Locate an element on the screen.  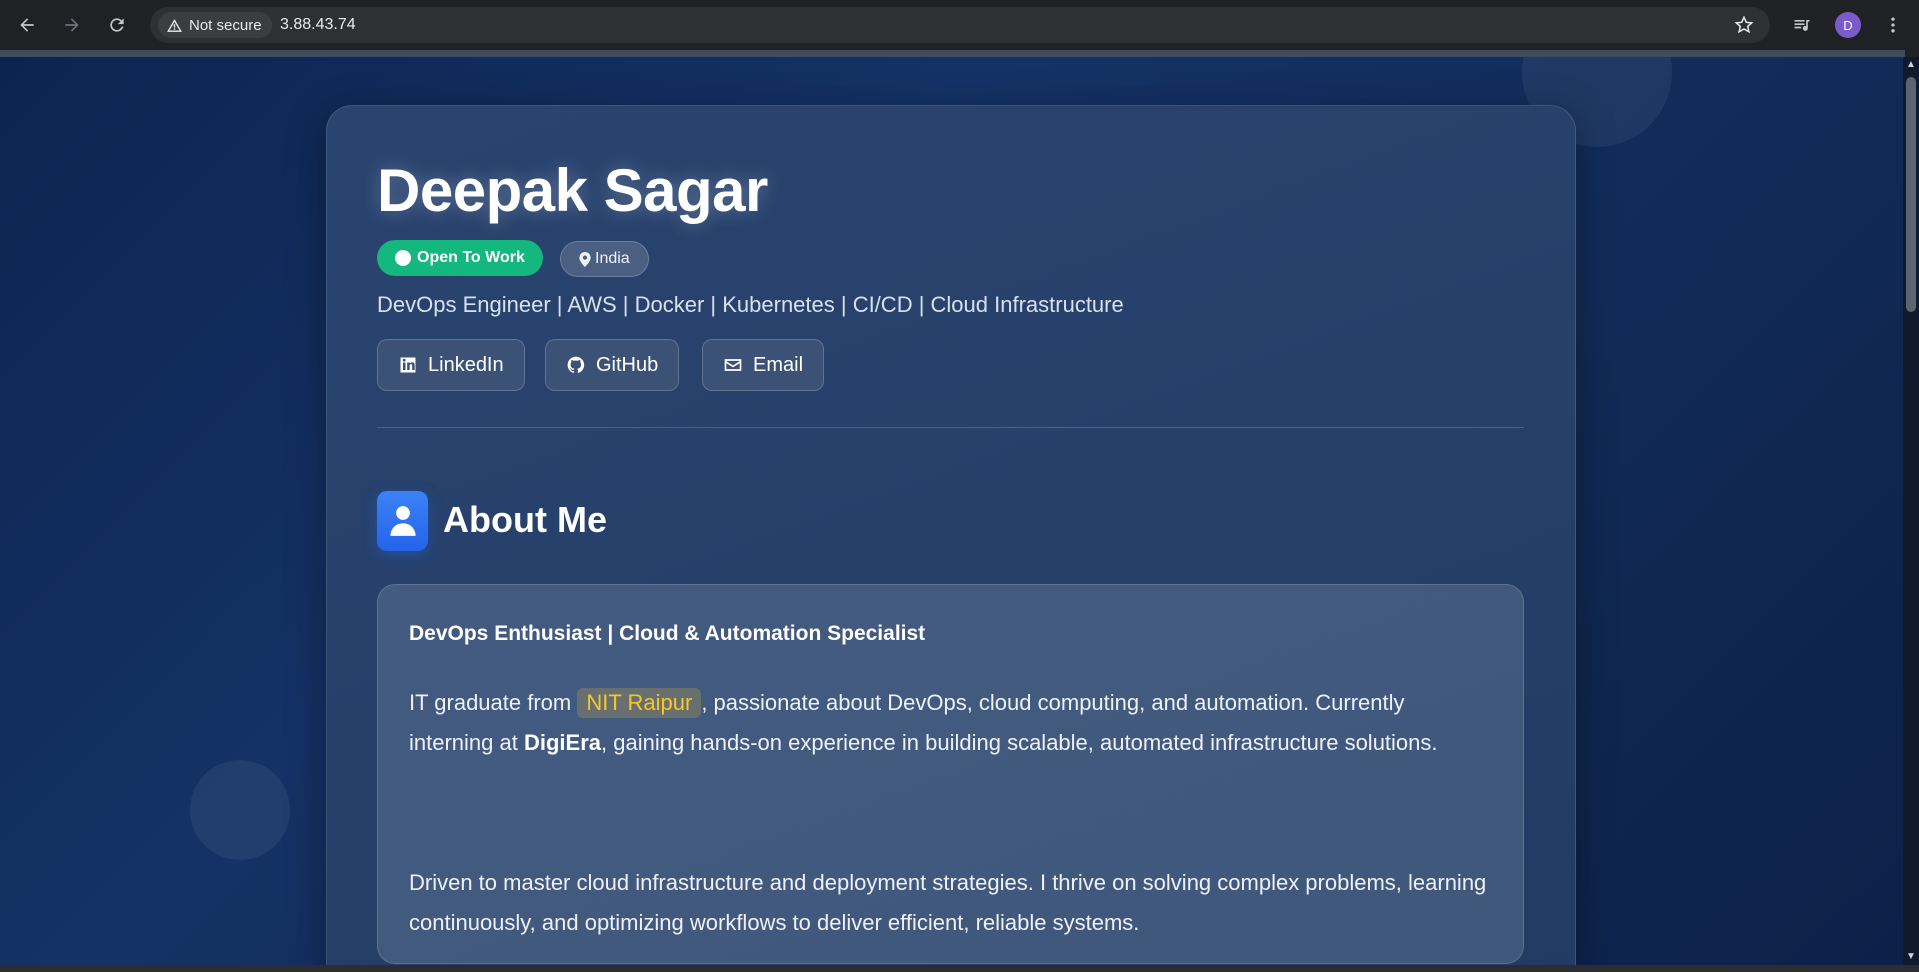
scrollbar-thumb is located at coordinates (1911, 194).